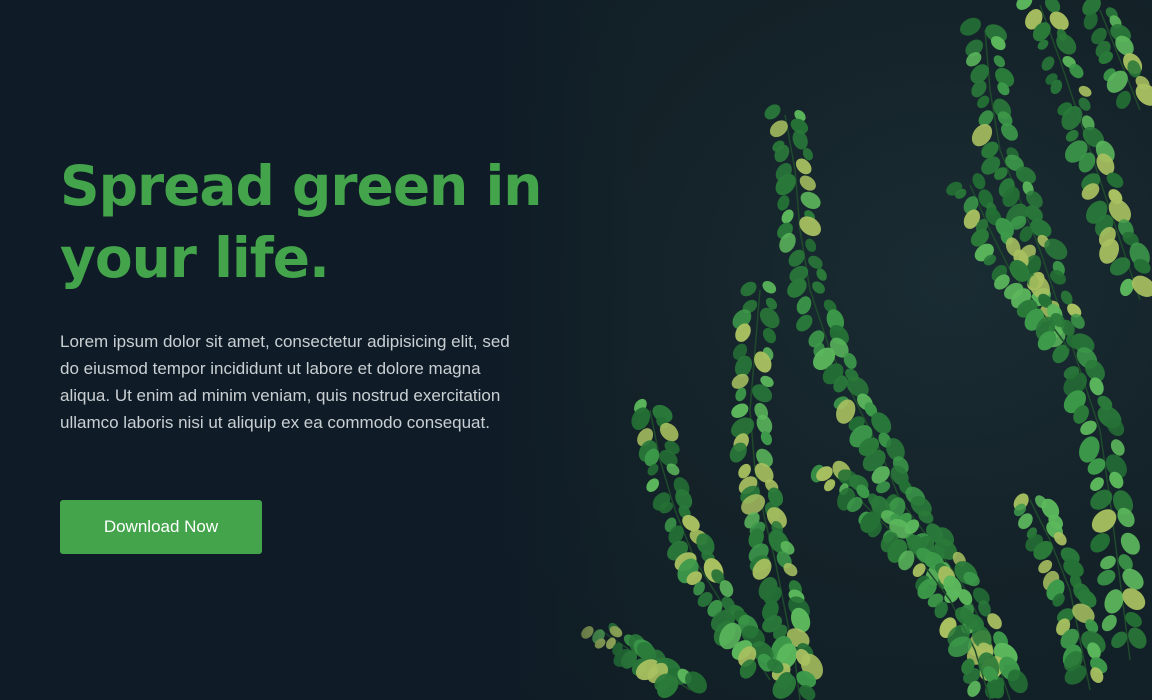 The height and width of the screenshot is (700, 1152). I want to click on download-now-button: Download Now, so click(161, 527).